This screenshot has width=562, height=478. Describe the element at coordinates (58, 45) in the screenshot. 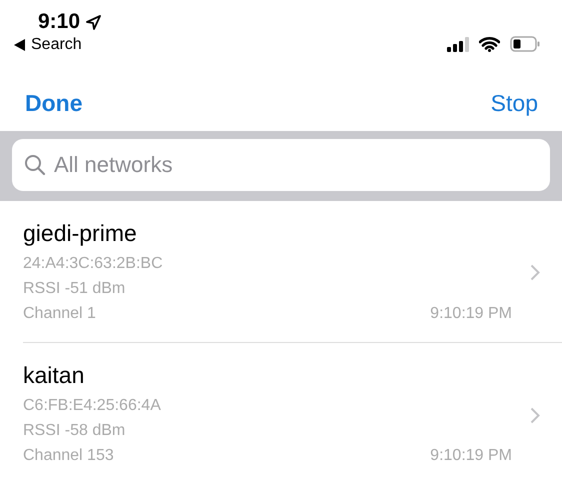

I see `back-link: Search` at that location.